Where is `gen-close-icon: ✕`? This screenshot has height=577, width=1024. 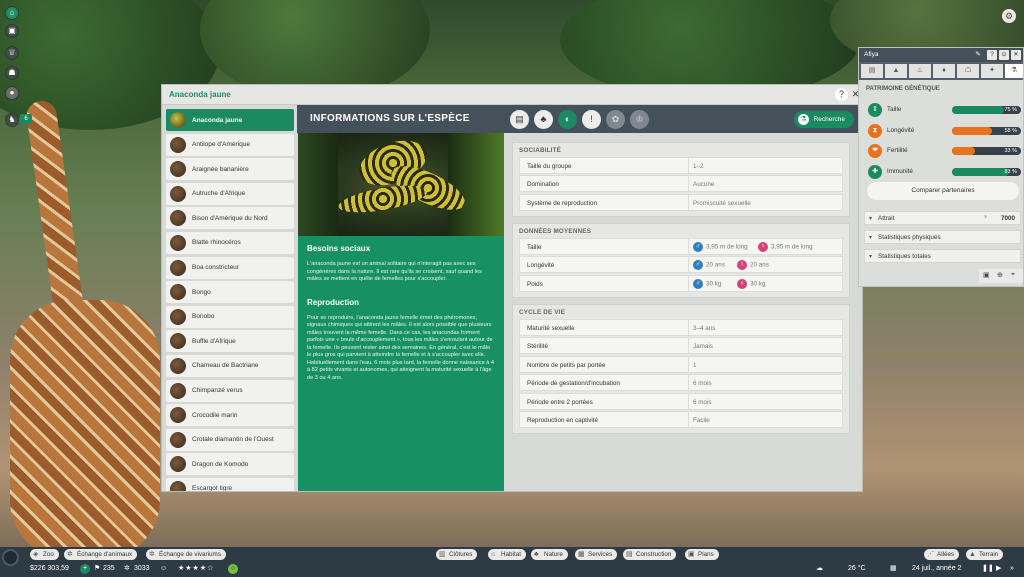 gen-close-icon: ✕ is located at coordinates (1016, 55).